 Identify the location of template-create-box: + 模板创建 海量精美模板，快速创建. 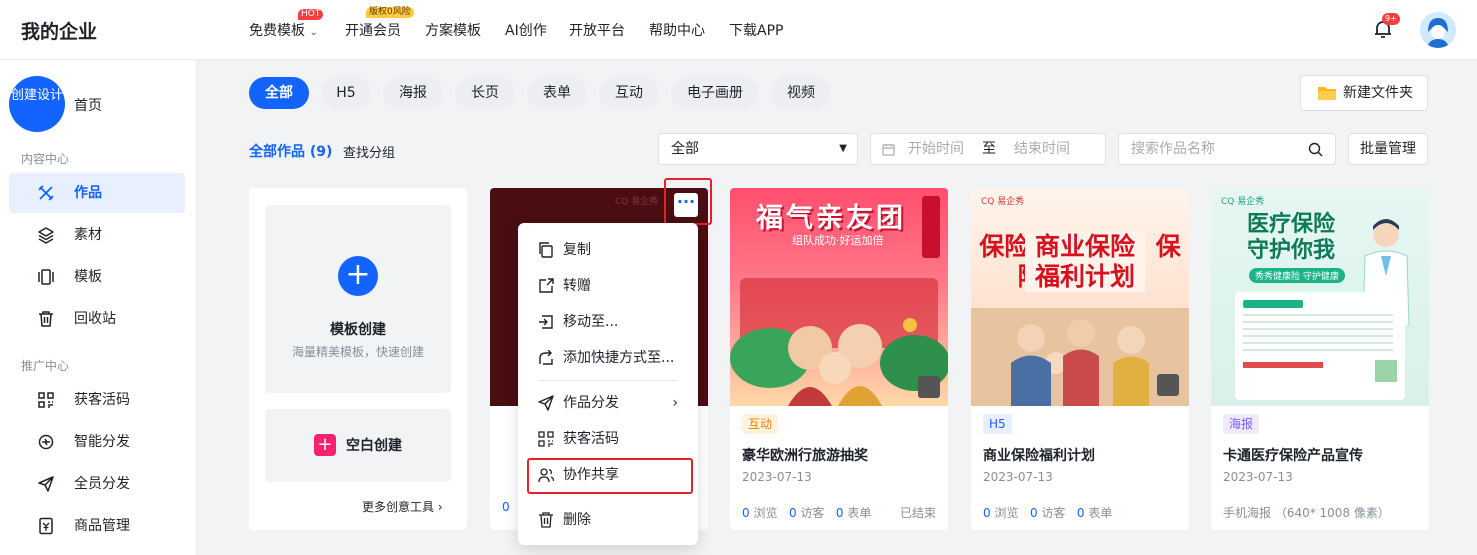
(358, 299).